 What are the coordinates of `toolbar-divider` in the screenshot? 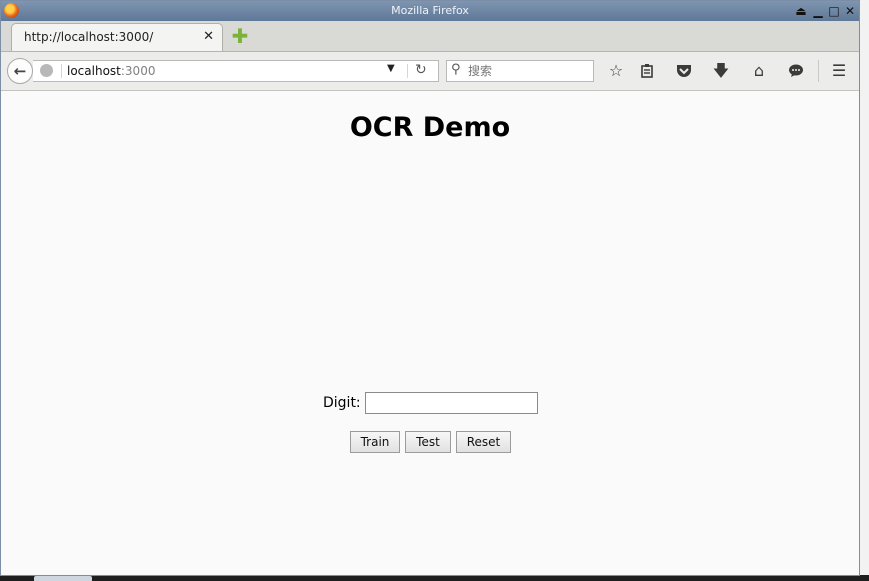 It's located at (818, 71).